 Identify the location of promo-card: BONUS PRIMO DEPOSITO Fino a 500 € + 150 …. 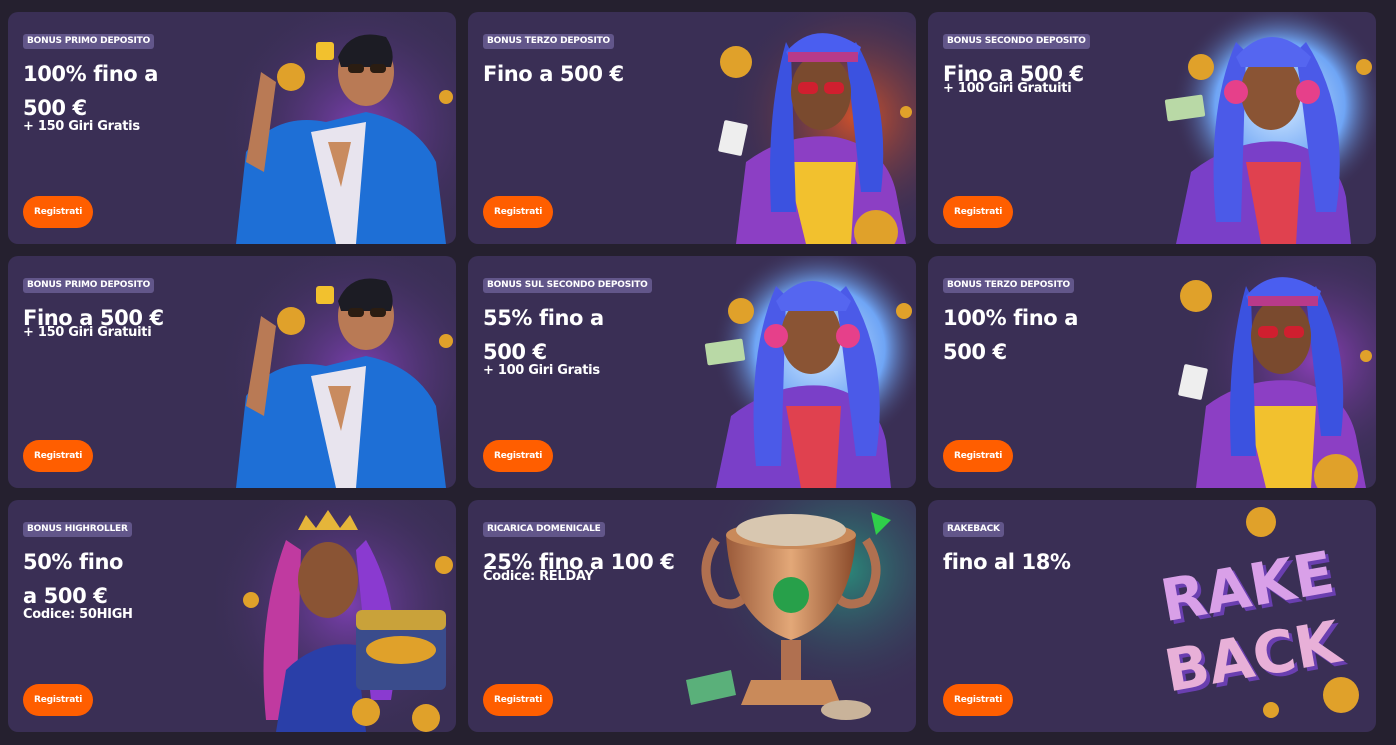
(232, 372).